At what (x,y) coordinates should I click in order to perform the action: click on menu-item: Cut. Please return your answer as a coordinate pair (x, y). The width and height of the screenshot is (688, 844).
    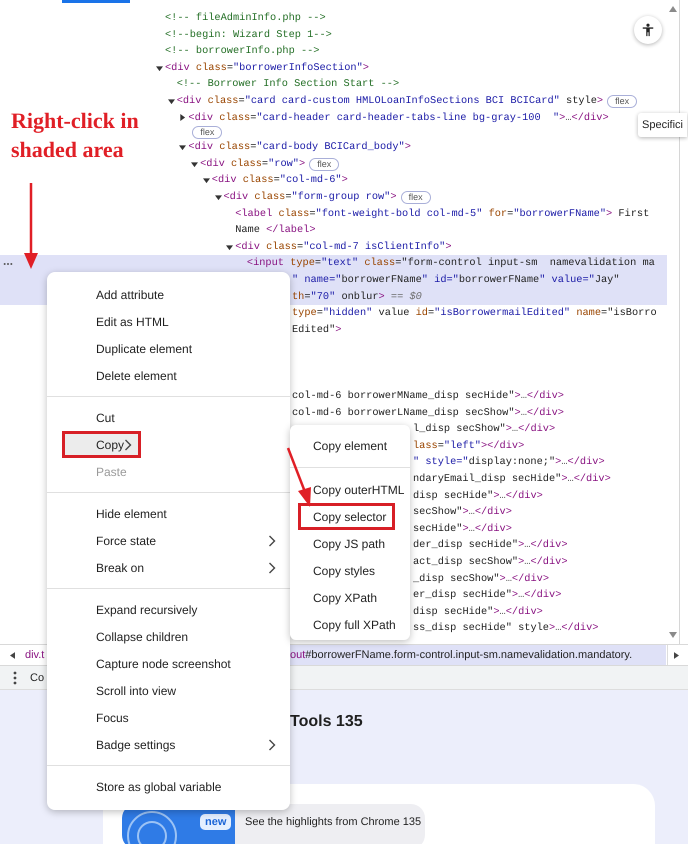
    Looking at the image, I should click on (168, 417).